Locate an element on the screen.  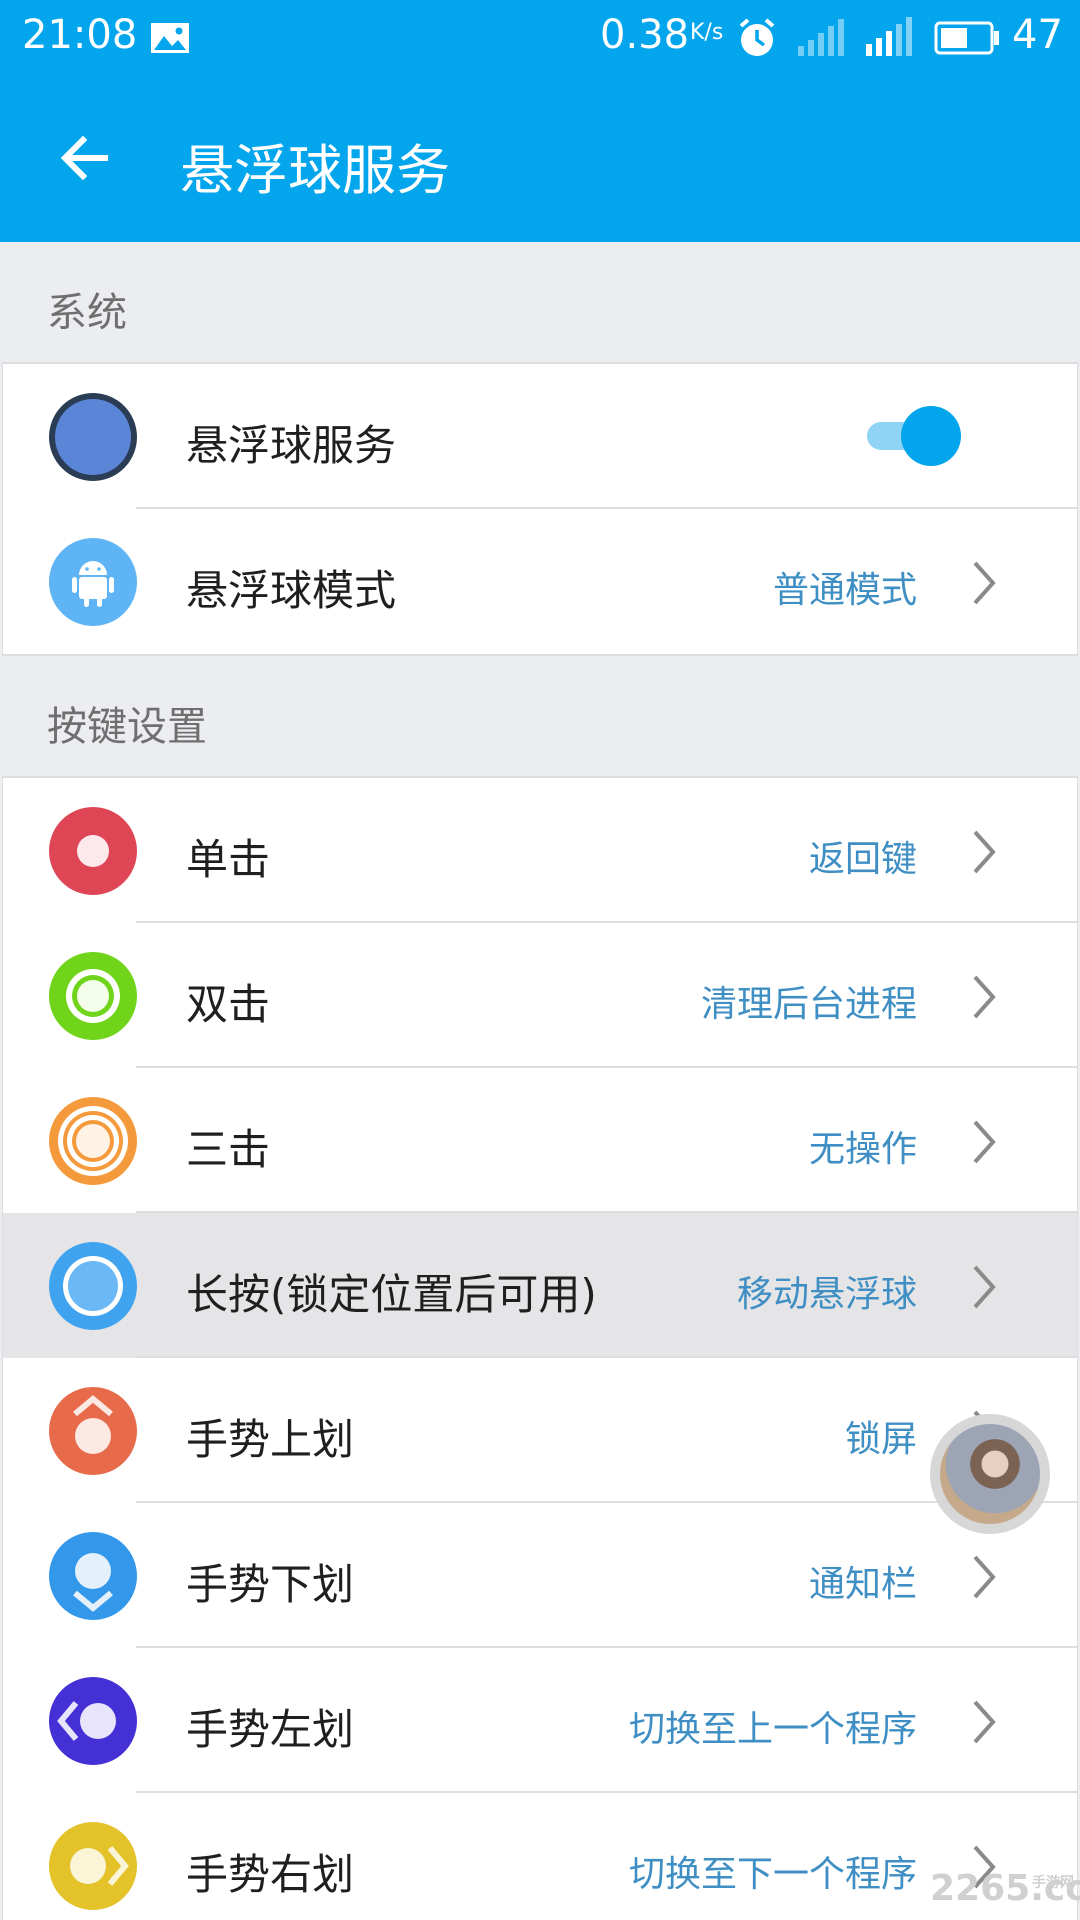
swipe-up-icon is located at coordinates (93, 1431).